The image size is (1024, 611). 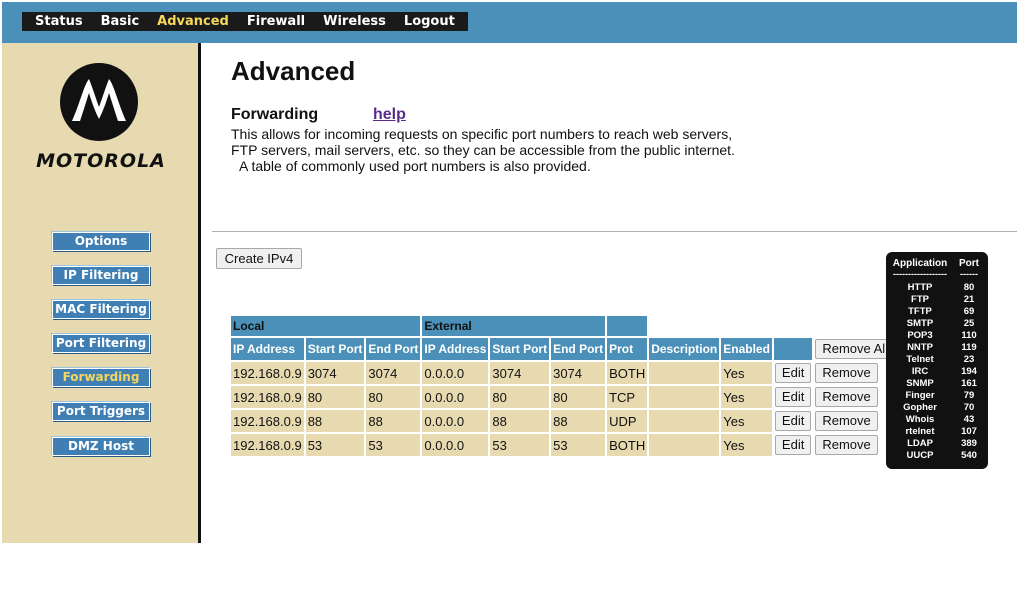 What do you see at coordinates (101, 309) in the screenshot?
I see `sidebar-item-mac-filtering: MAC Filtering` at bounding box center [101, 309].